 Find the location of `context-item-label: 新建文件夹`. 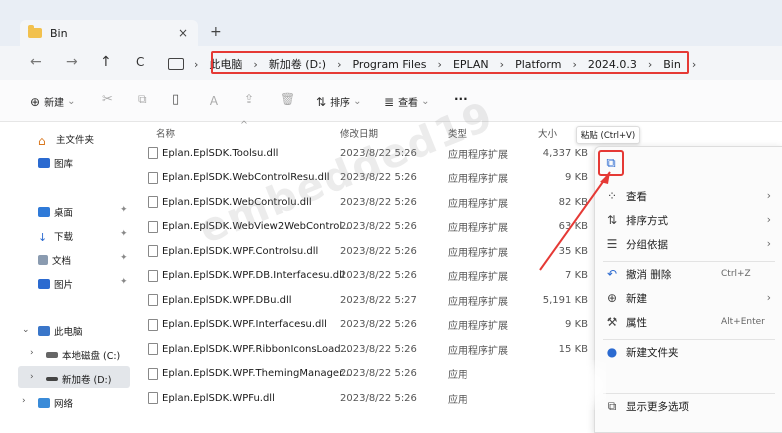

context-item-label: 新建文件夹 is located at coordinates (652, 352).